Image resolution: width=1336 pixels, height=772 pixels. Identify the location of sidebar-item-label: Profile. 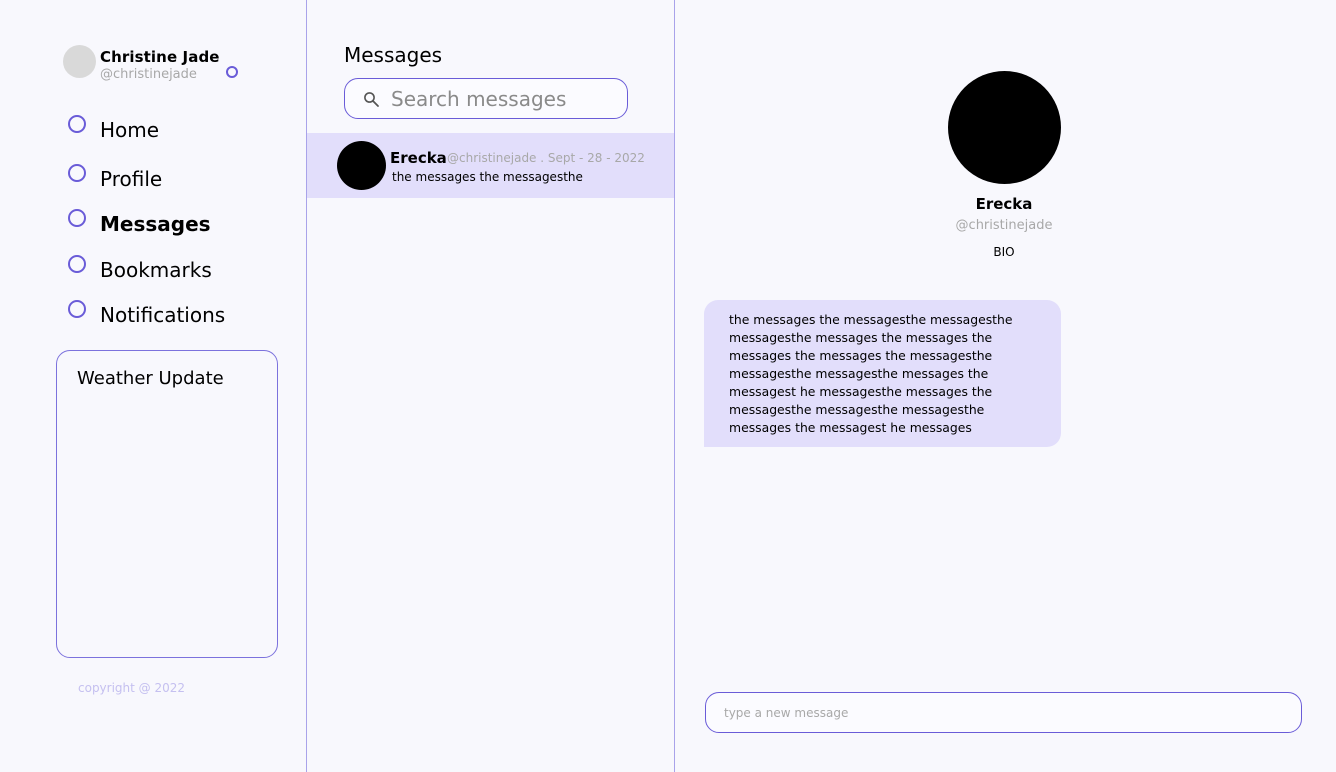
(131, 179).